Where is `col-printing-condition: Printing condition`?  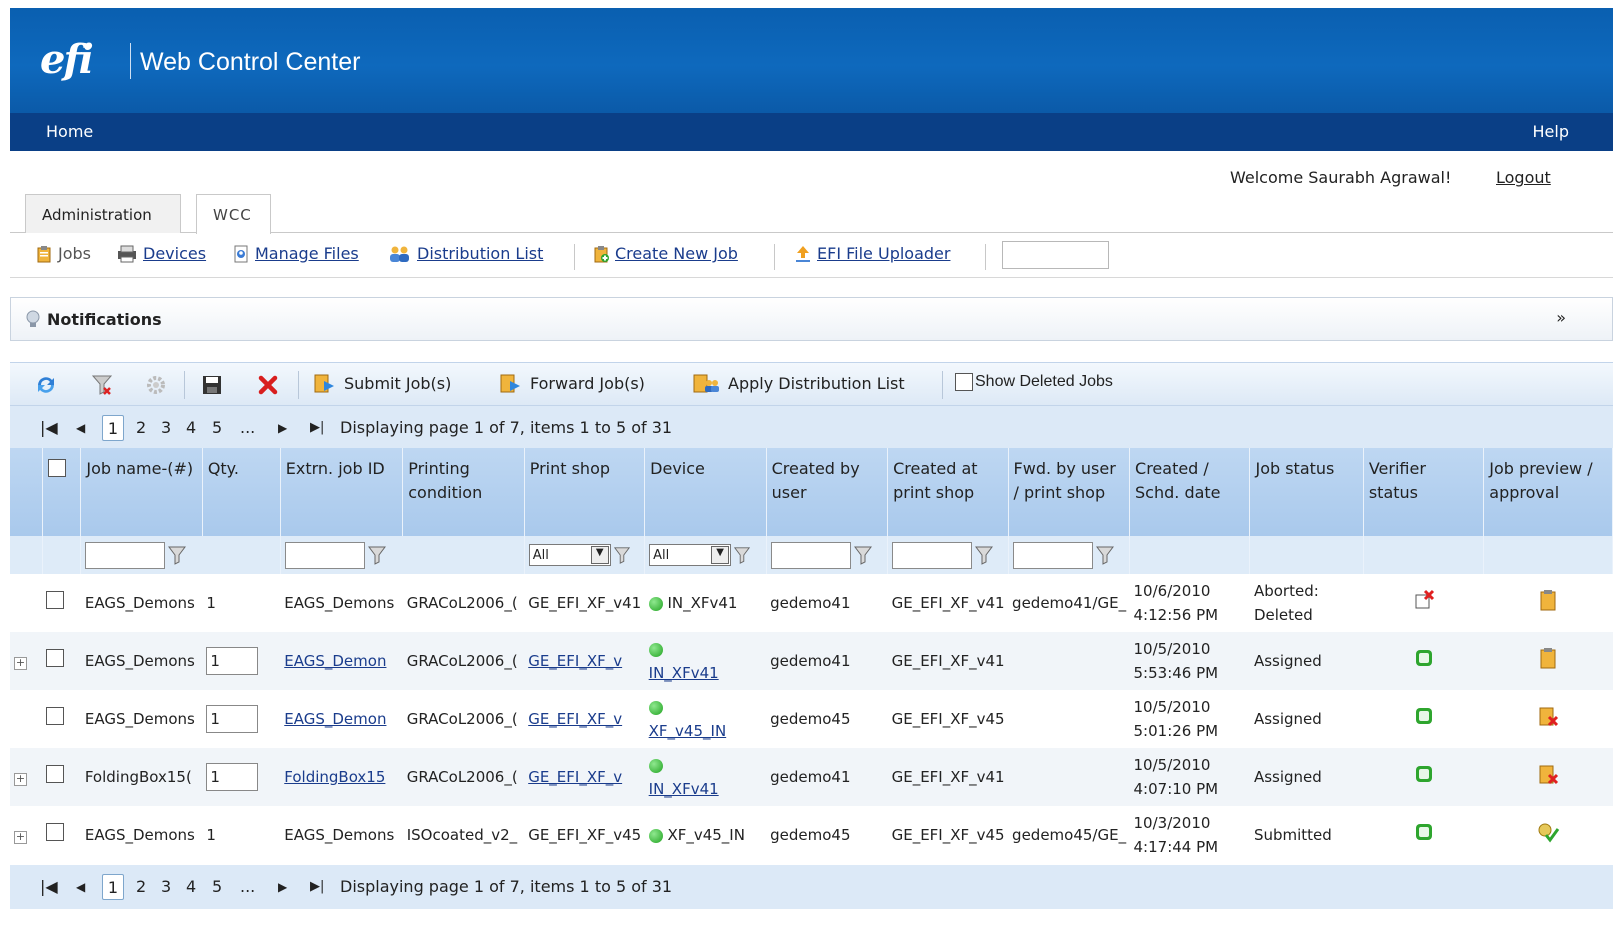 col-printing-condition: Printing condition is located at coordinates (463, 492).